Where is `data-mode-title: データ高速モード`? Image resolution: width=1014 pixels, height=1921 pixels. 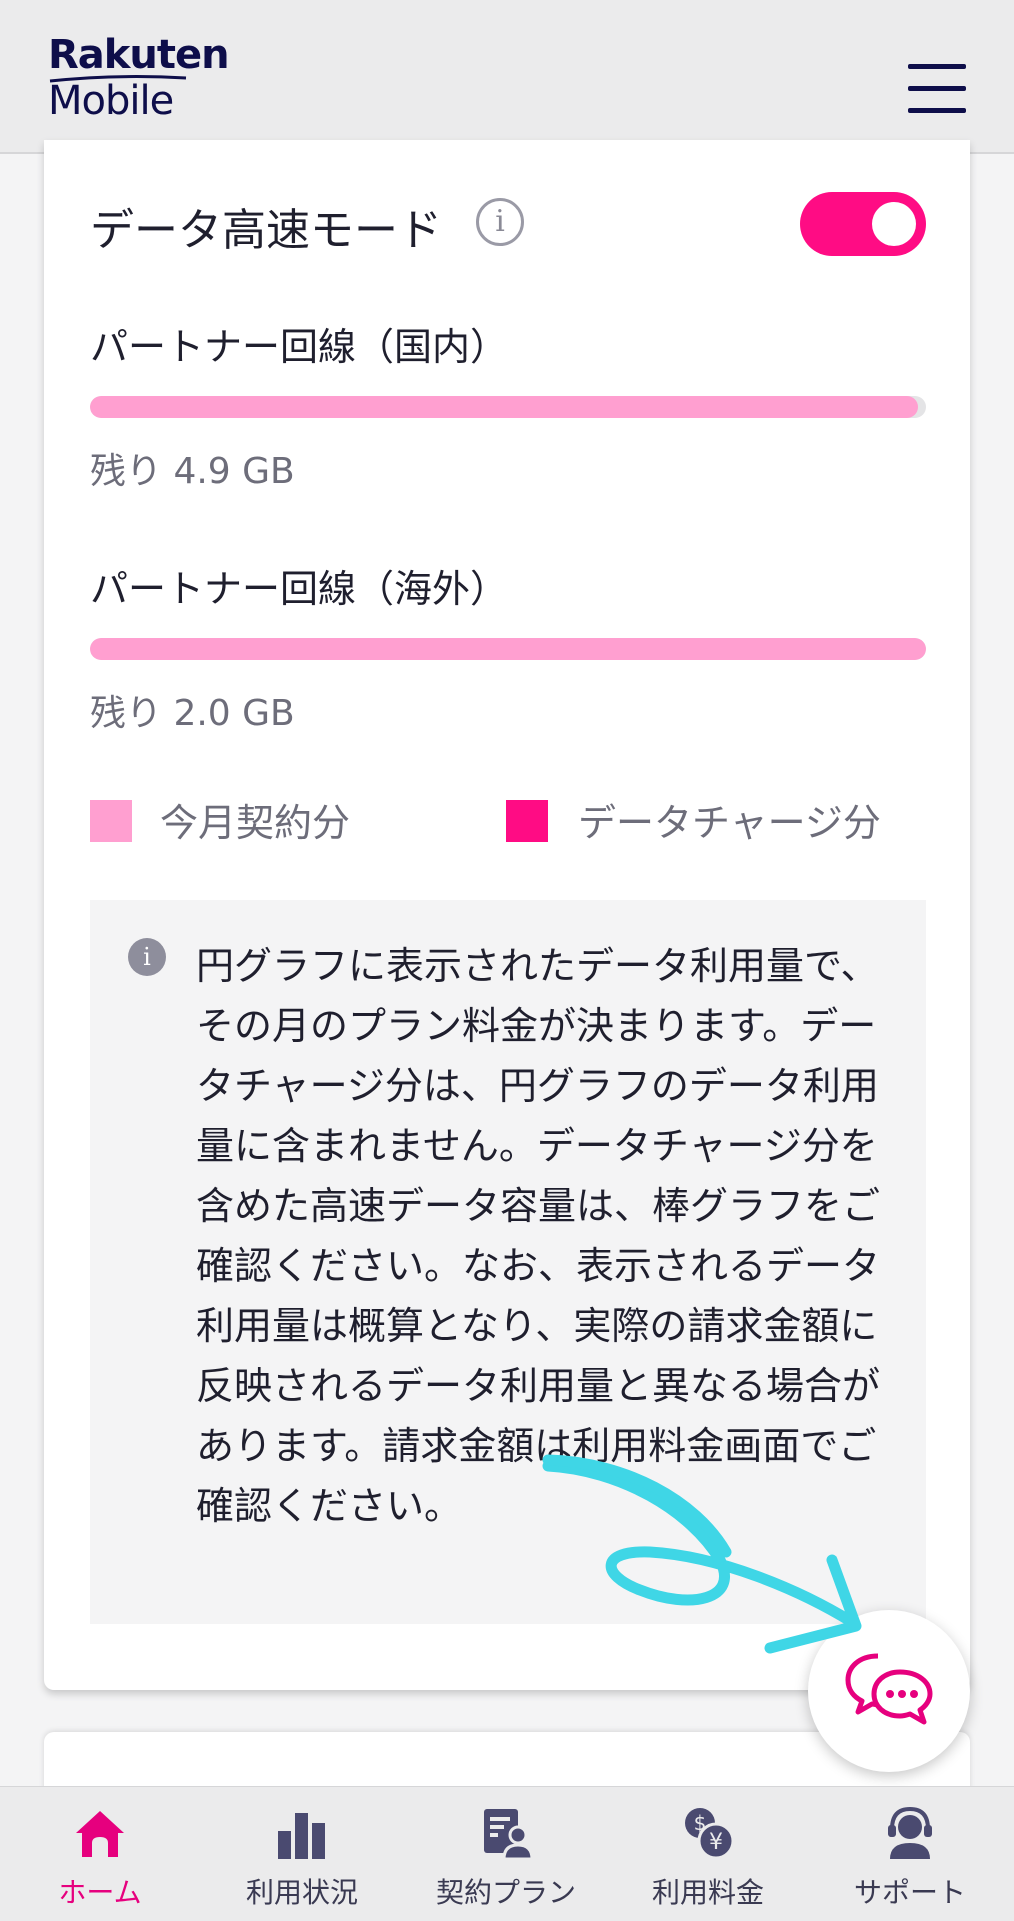
data-mode-title: データ高速モード is located at coordinates (266, 230).